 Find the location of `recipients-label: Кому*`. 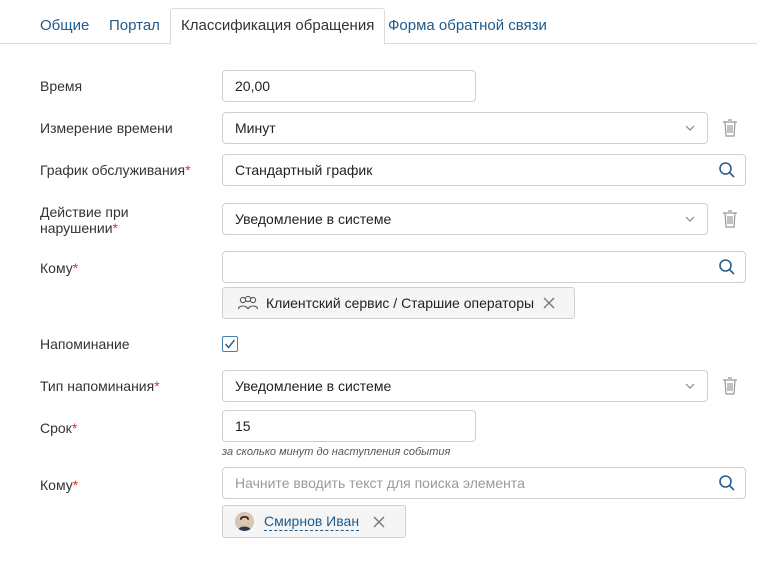

recipients-label: Кому* is located at coordinates (59, 268).